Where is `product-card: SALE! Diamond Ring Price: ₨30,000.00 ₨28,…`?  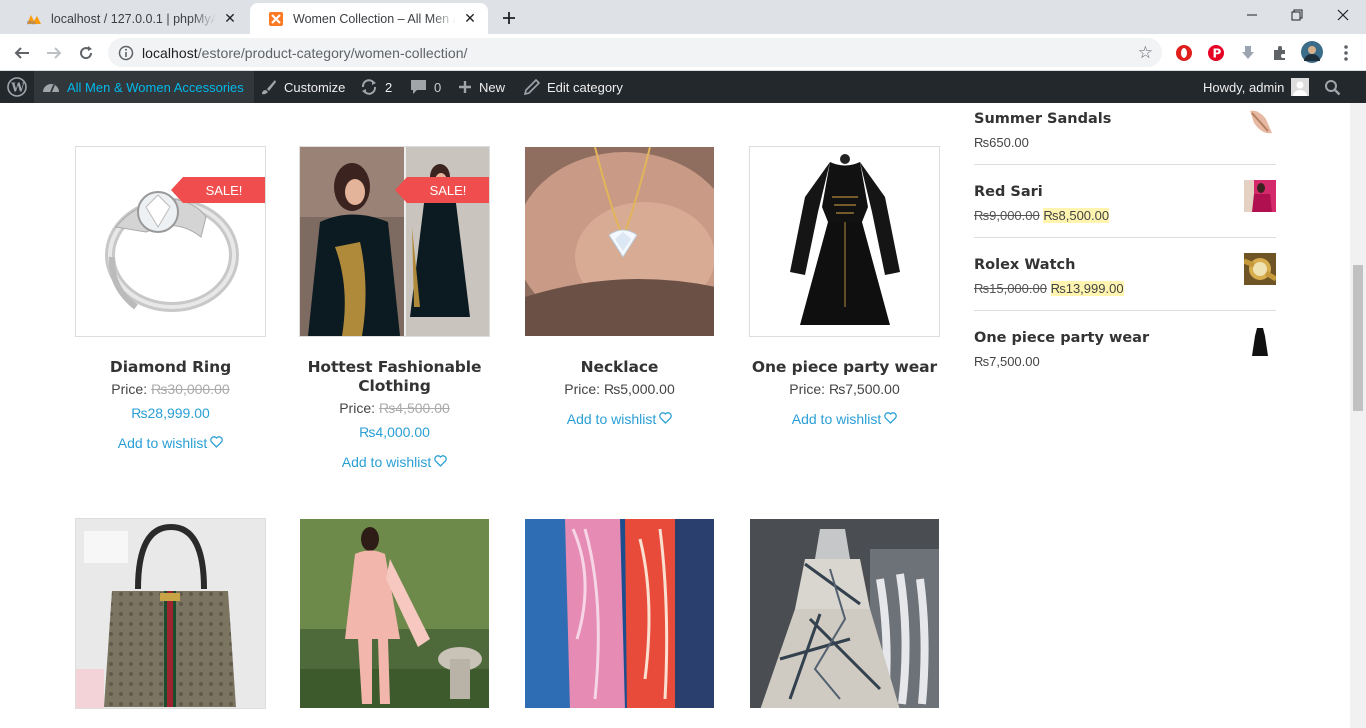 product-card: SALE! Diamond Ring Price: ₨30,000.00 ₨28,… is located at coordinates (170, 299).